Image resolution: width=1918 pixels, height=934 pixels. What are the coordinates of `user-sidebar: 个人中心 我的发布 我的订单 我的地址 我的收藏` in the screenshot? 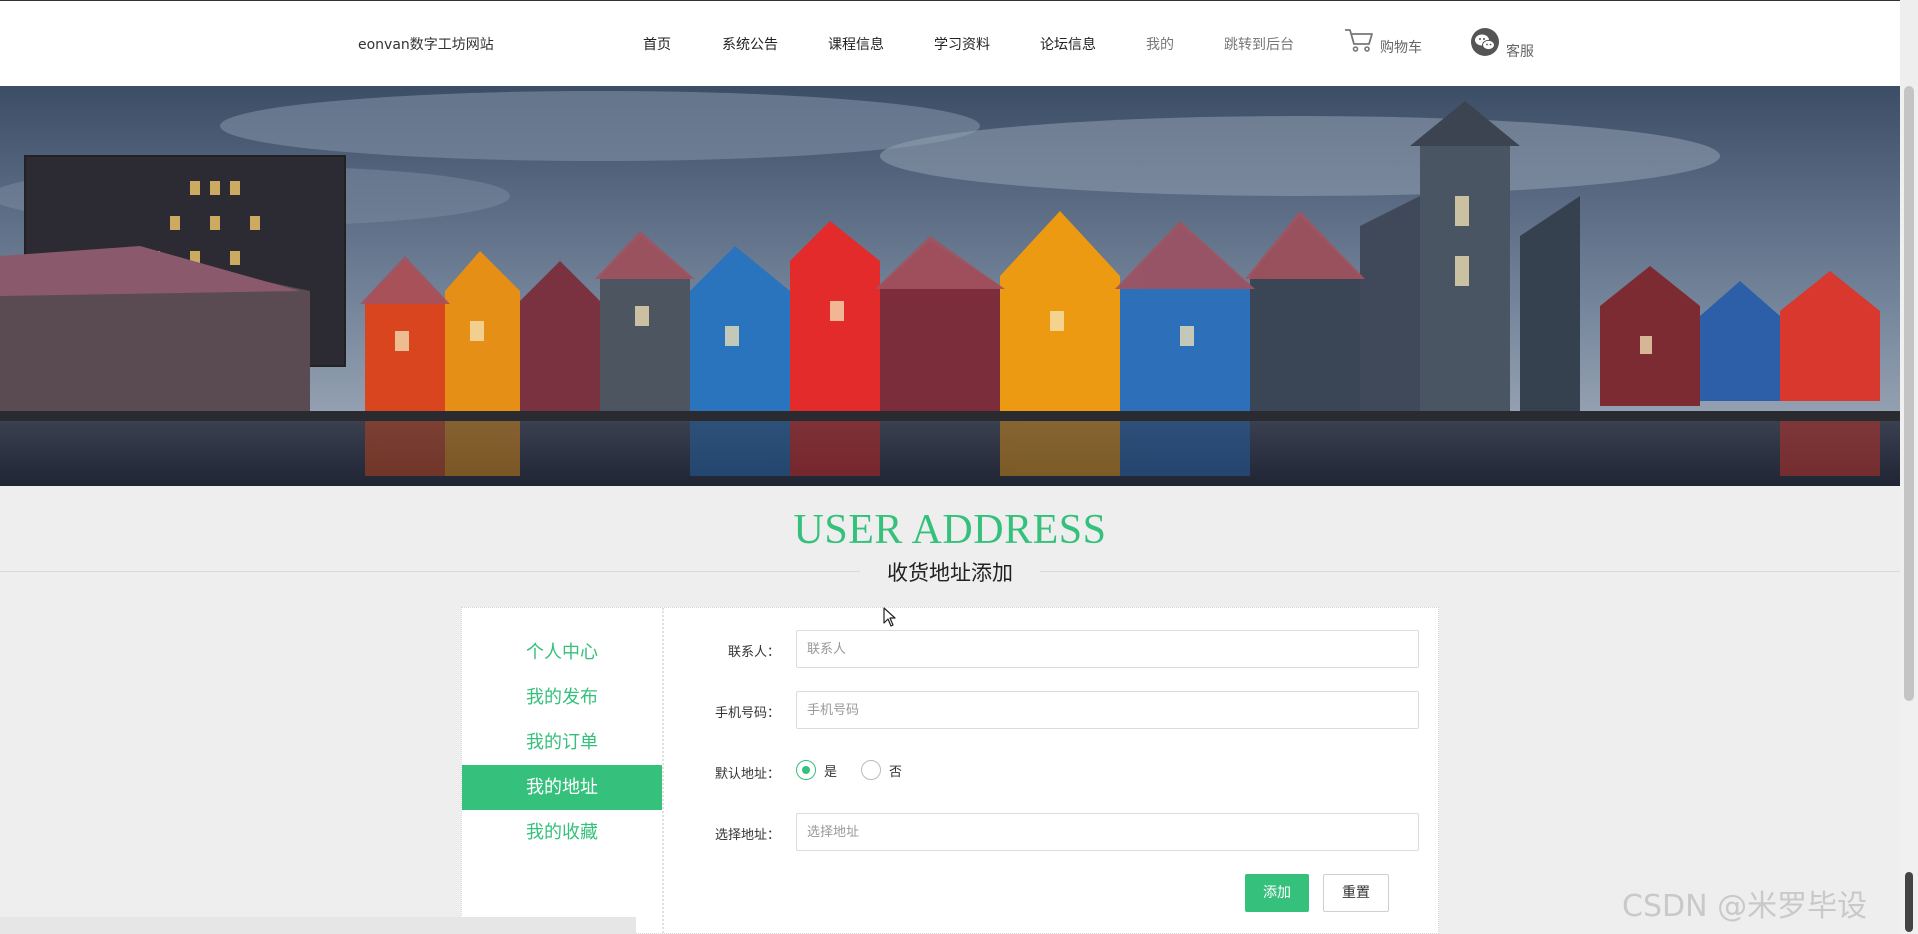 It's located at (563, 770).